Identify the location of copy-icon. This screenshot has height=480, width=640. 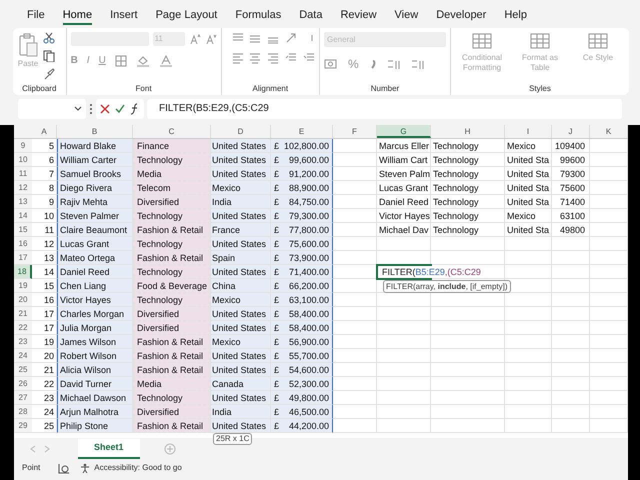
(50, 56).